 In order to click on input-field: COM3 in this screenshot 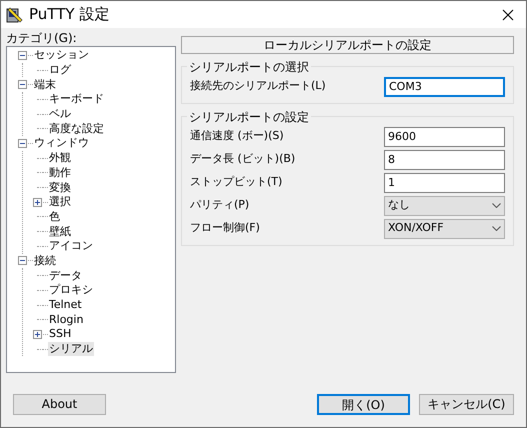, I will do `click(444, 86)`.